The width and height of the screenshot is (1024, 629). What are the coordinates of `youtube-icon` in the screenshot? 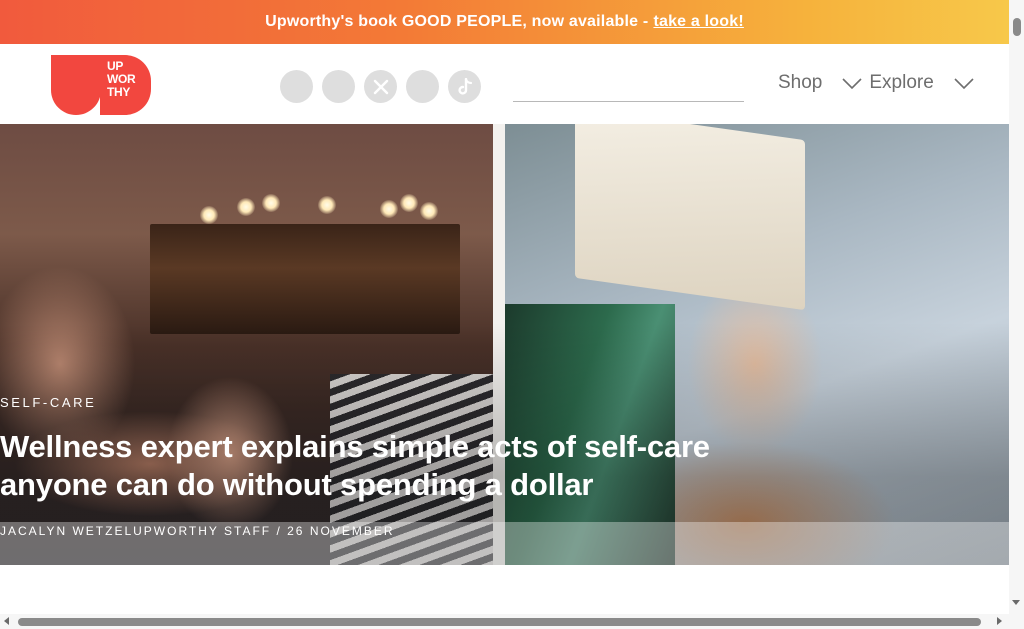 It's located at (422, 86).